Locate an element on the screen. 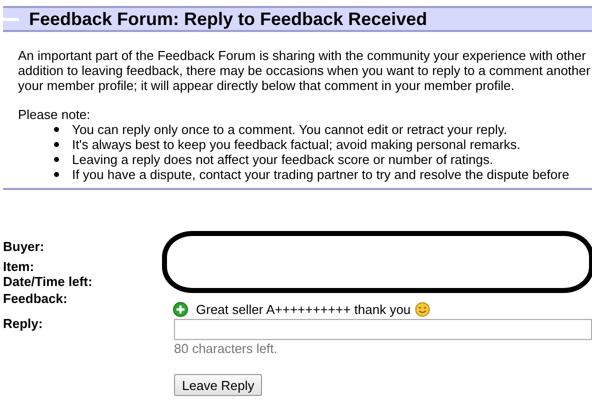  character-counter: 80 characters left. is located at coordinates (226, 348).